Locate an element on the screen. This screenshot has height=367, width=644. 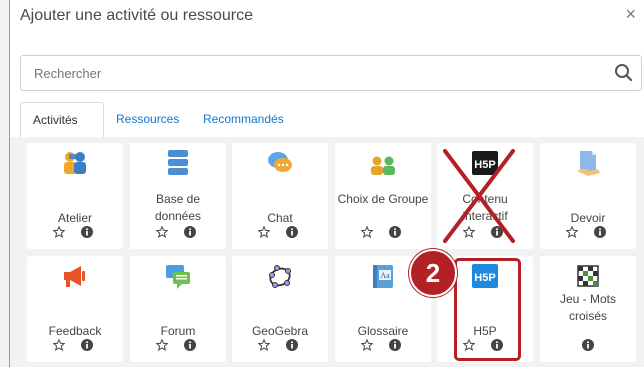
module-card-devoir: Devoir is located at coordinates (588, 196).